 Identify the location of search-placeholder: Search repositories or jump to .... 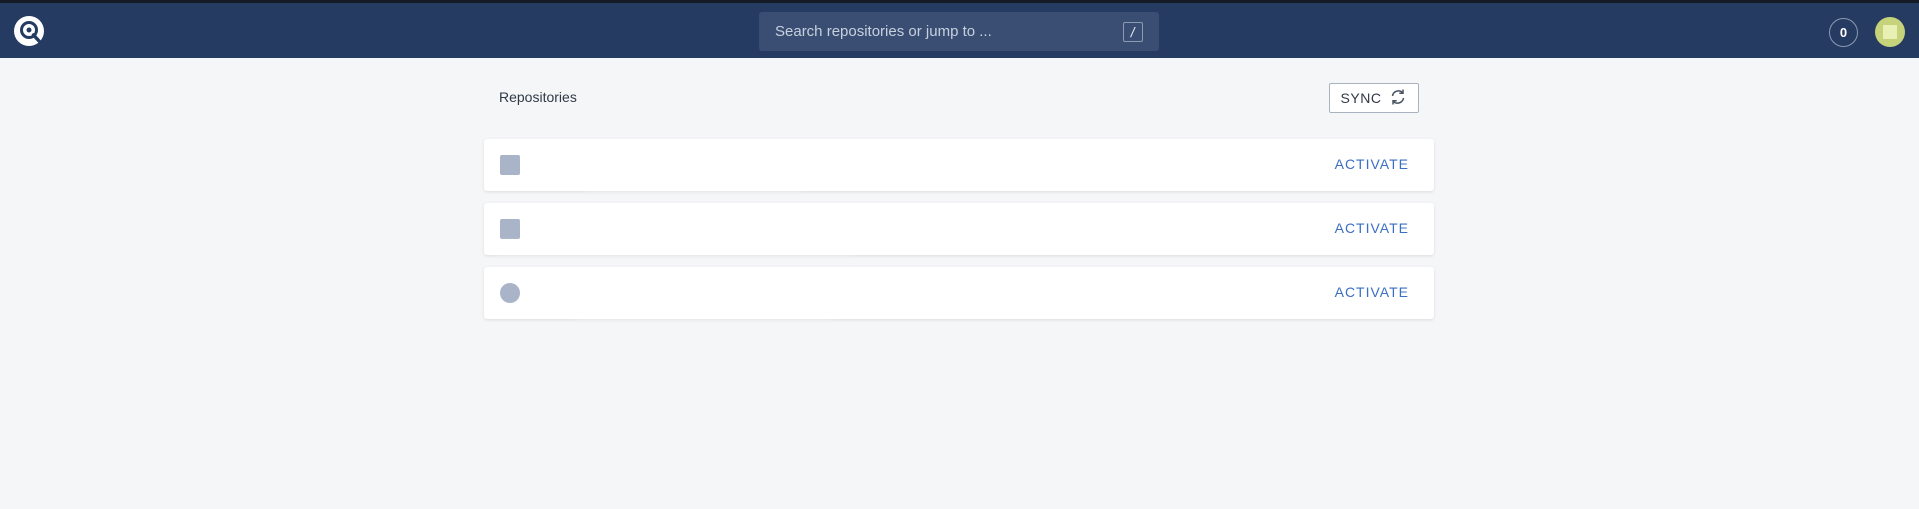
(883, 31).